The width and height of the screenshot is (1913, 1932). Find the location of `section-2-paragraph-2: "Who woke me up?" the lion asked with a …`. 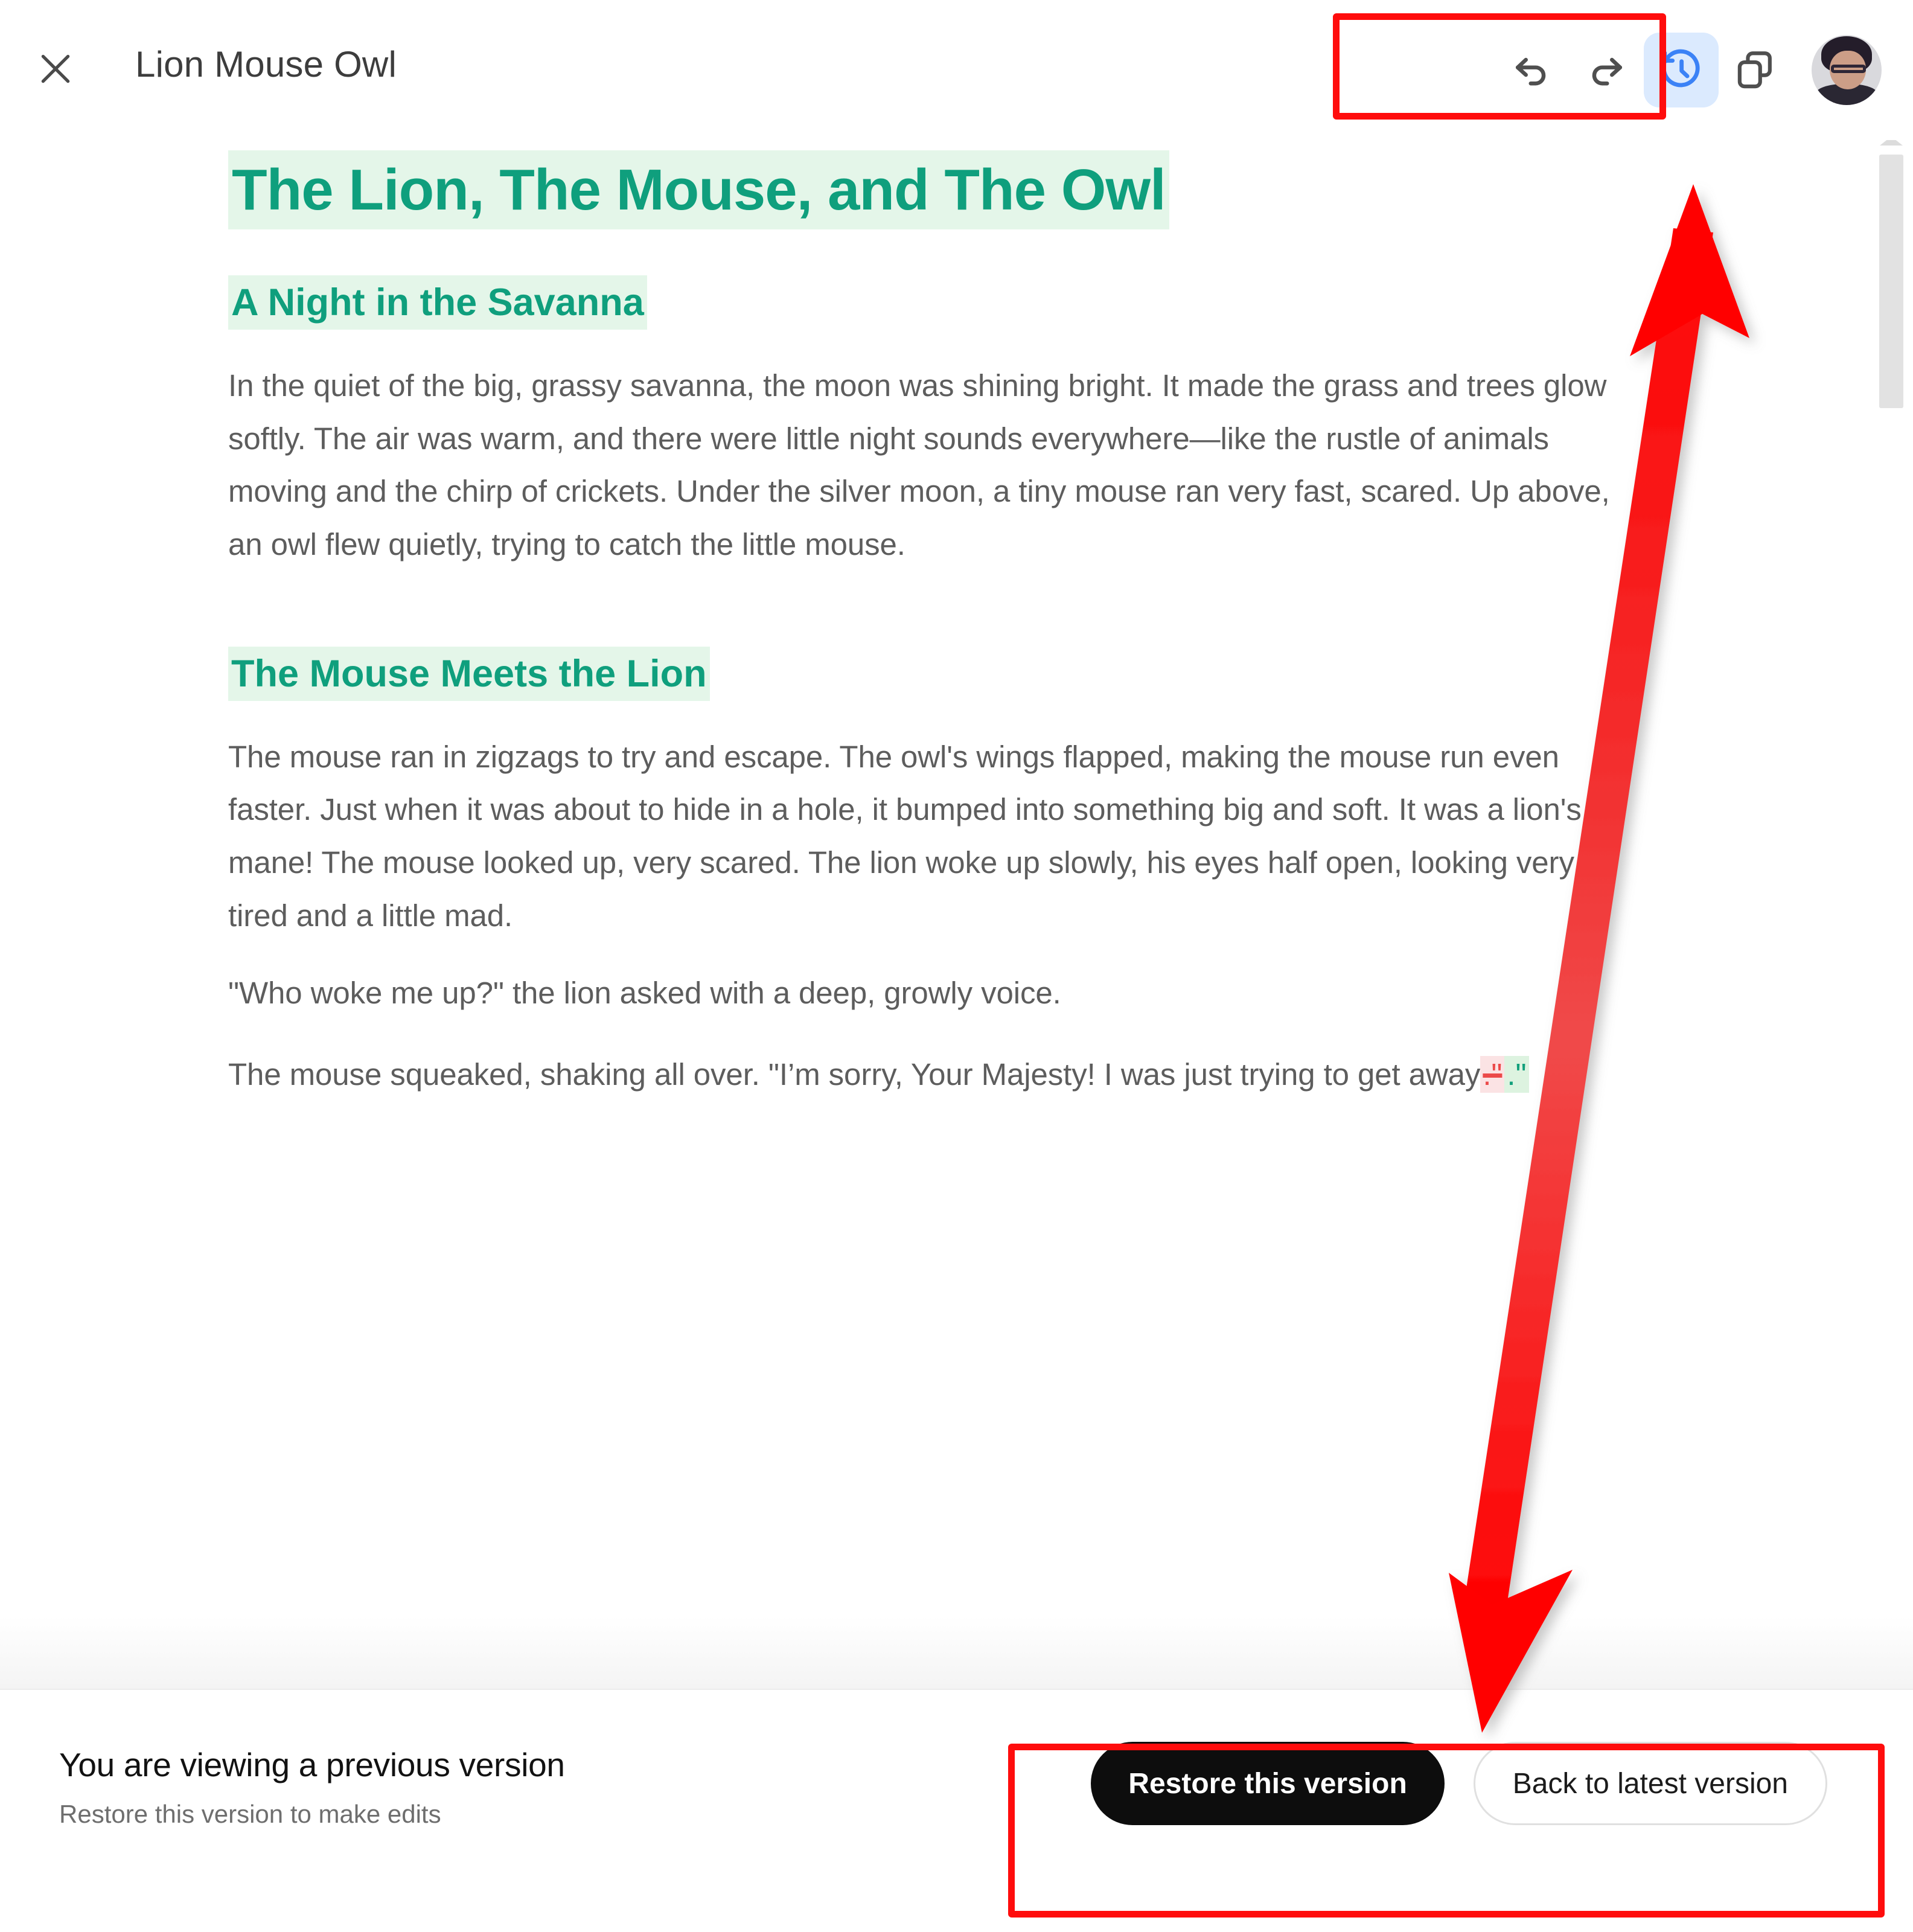

section-2-paragraph-2: "Who woke me up?" the lion asked with a … is located at coordinates (644, 993).